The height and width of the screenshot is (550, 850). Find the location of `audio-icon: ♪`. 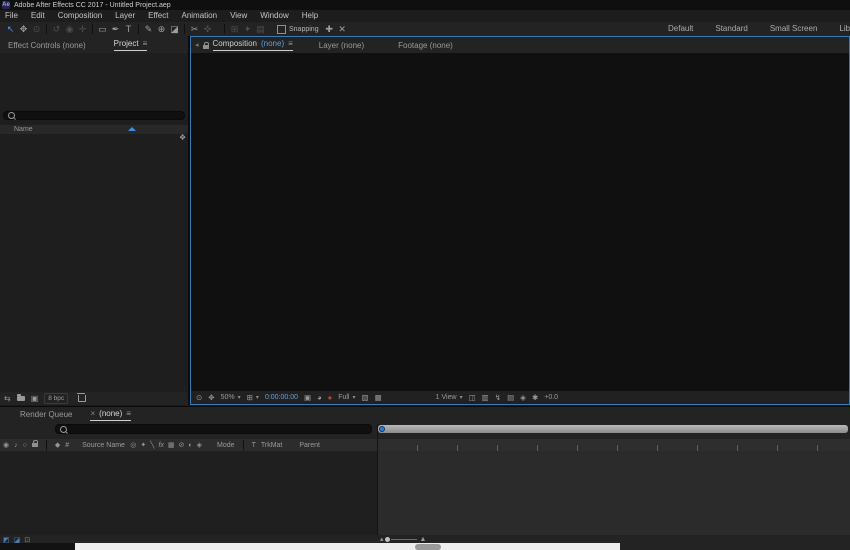

audio-icon: ♪ is located at coordinates (16, 445).